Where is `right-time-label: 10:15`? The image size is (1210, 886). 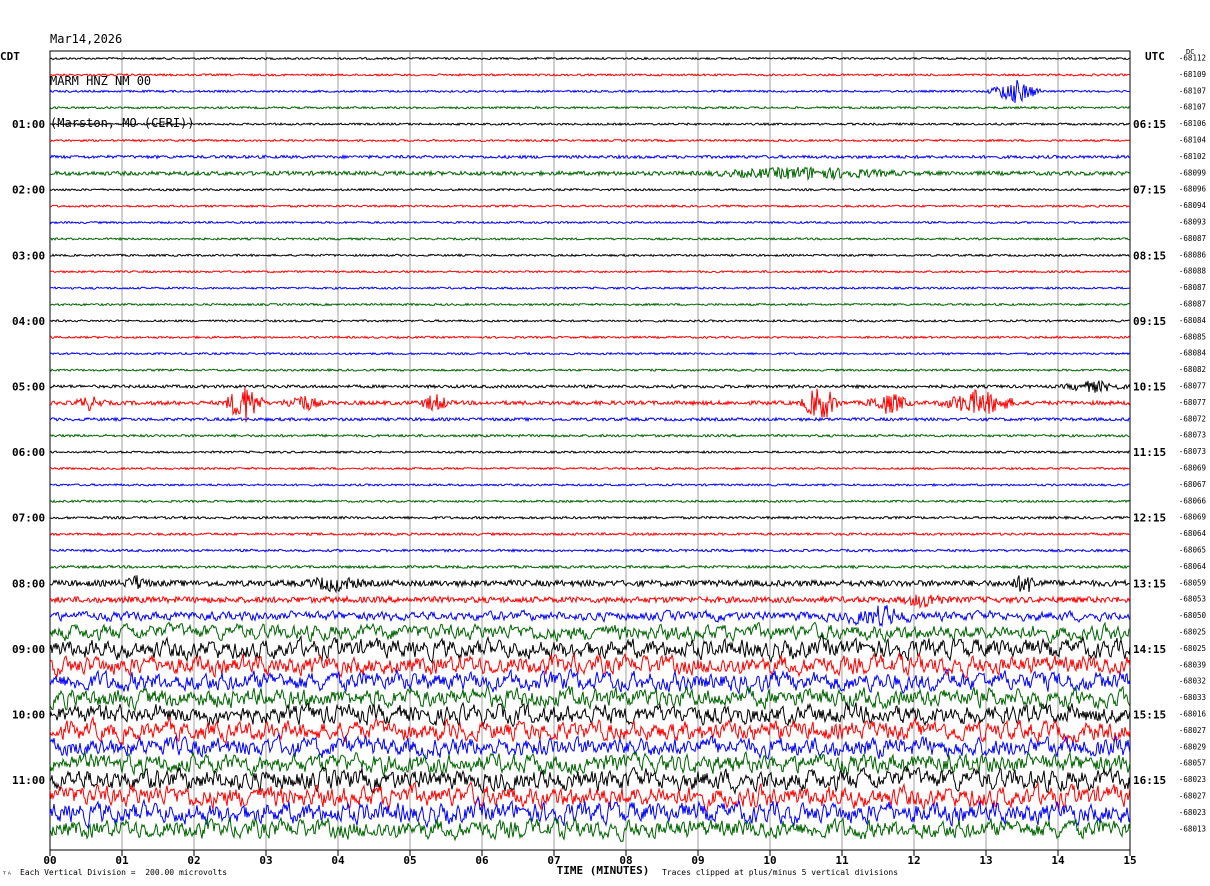
right-time-label: 10:15 is located at coordinates (1149, 387).